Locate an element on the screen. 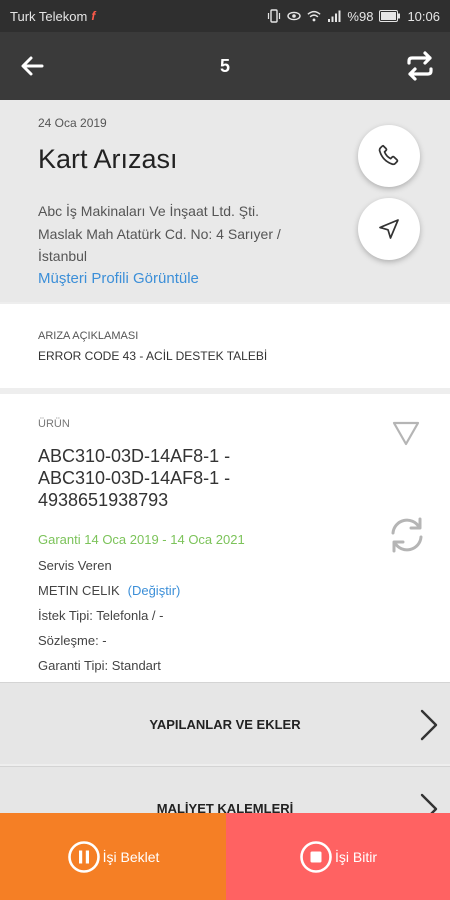 Image resolution: width=450 pixels, height=900 pixels. contract: Sözleşme: - is located at coordinates (72, 640).